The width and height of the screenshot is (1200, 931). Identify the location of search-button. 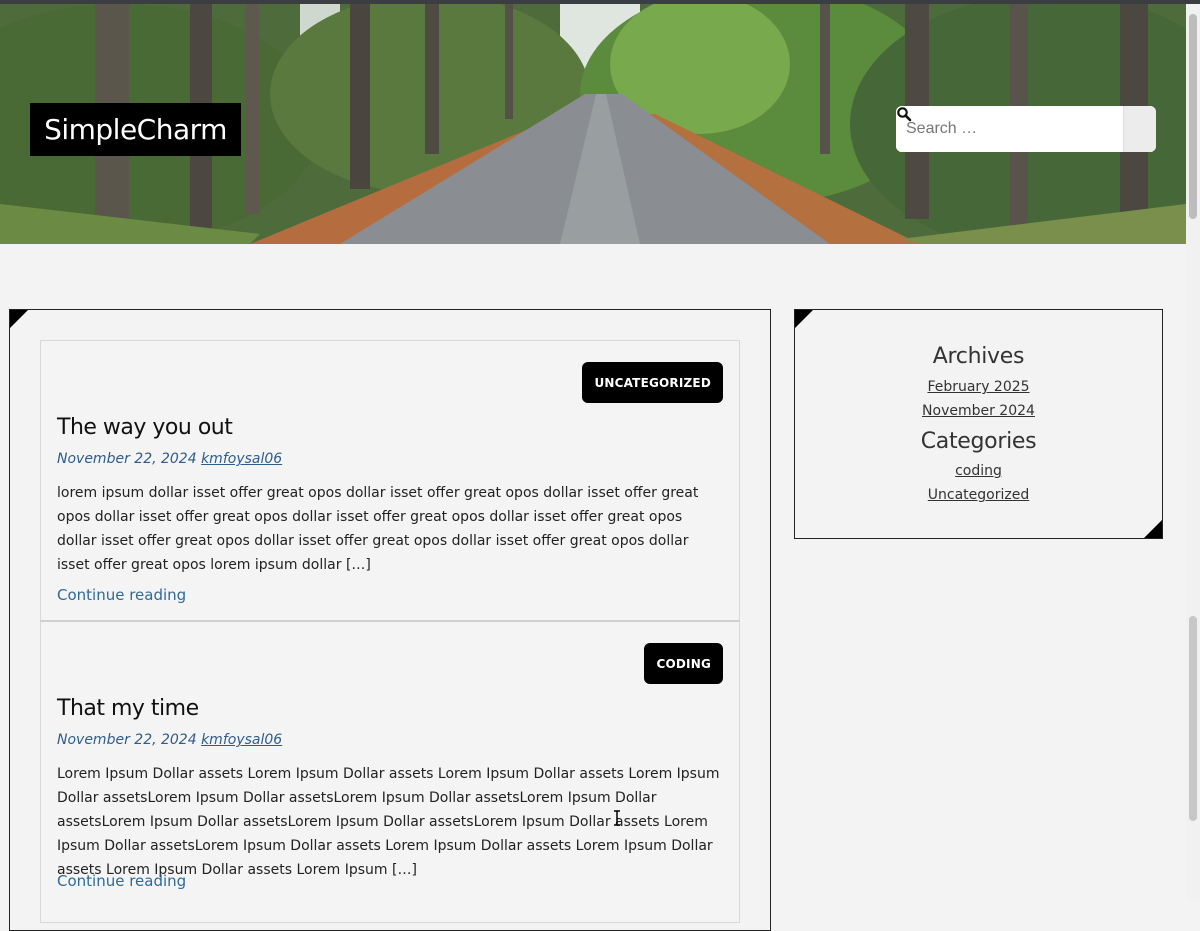
(1026, 129).